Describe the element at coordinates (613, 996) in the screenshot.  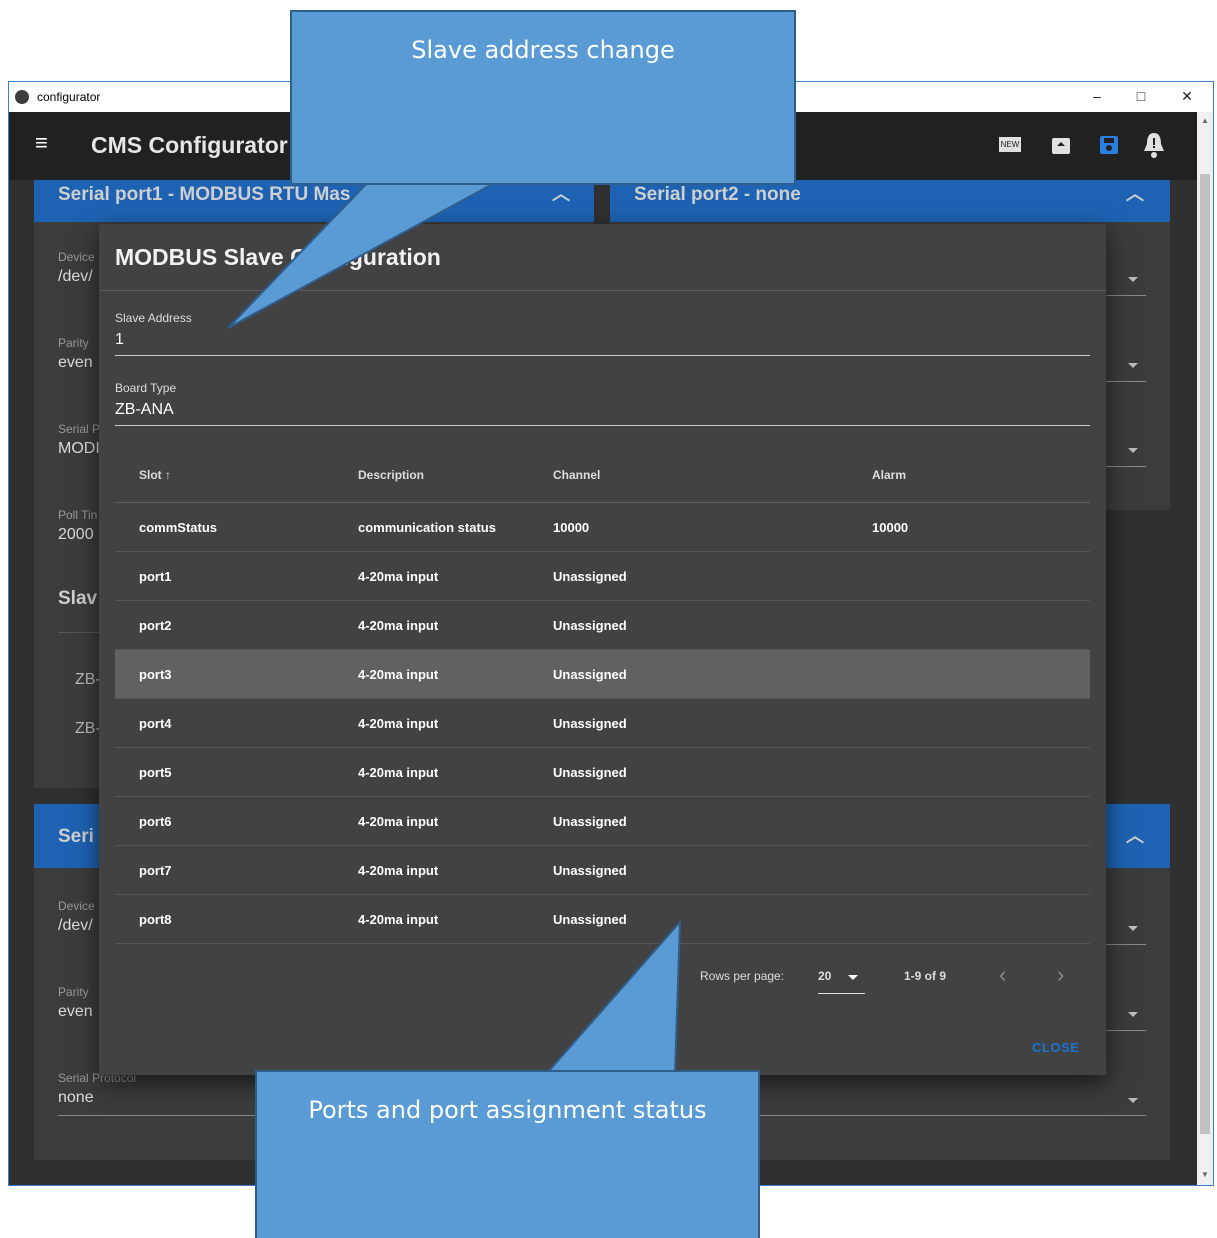
I see `callout-pointer-bottom` at that location.